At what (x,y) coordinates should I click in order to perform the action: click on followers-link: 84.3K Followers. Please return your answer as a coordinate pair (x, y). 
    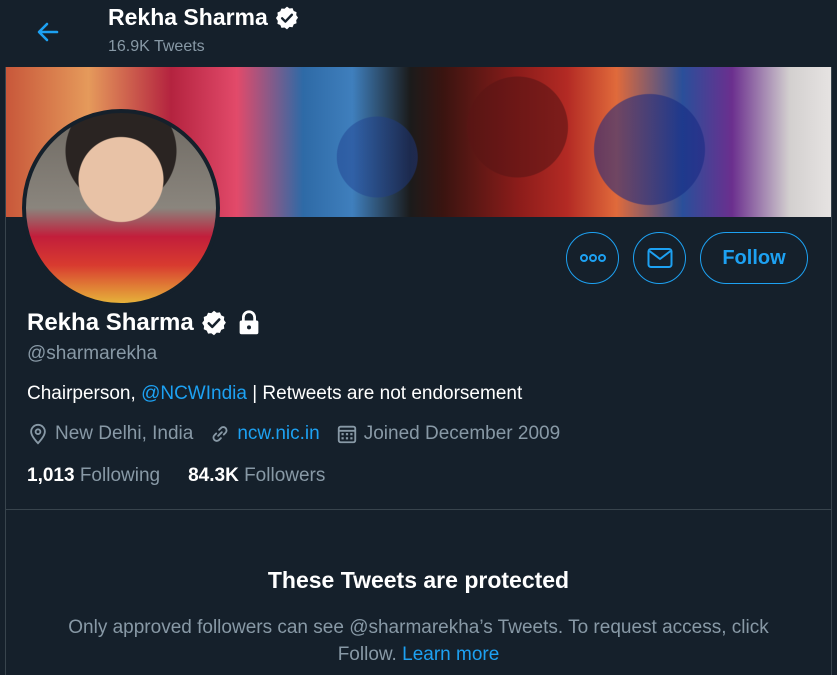
    Looking at the image, I should click on (256, 476).